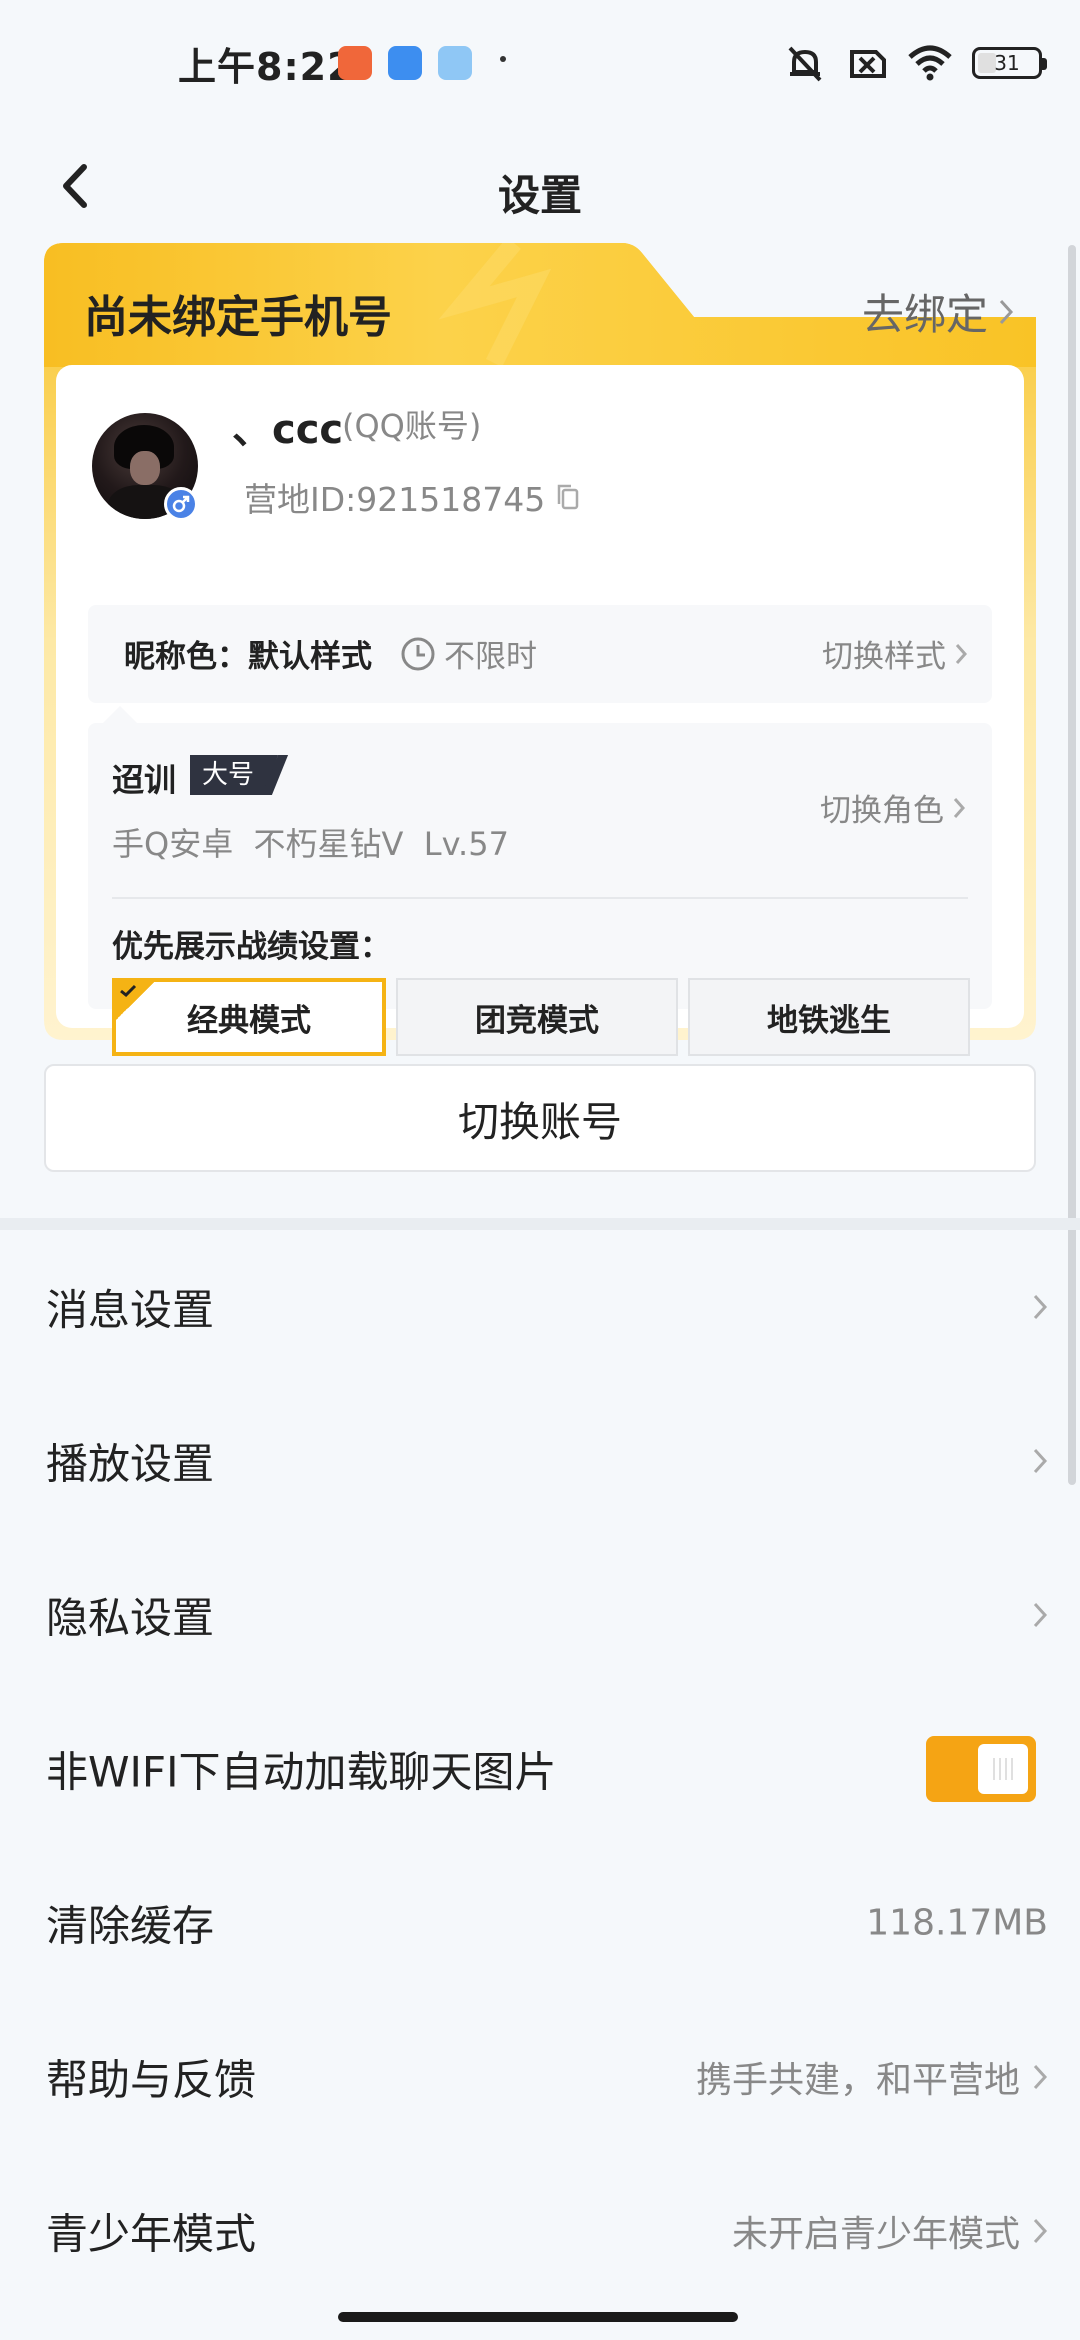 The height and width of the screenshot is (2340, 1080). What do you see at coordinates (540, 2077) in the screenshot?
I see `setting-help-feedback: 帮助与反馈 携手共建，和平营地` at bounding box center [540, 2077].